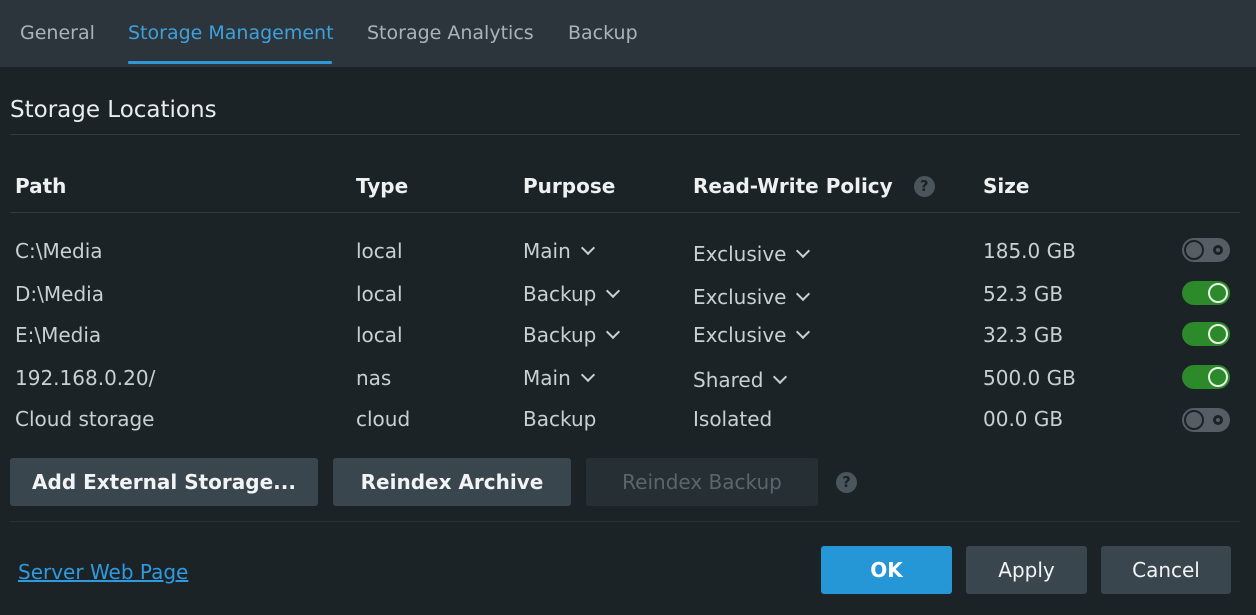 The width and height of the screenshot is (1256, 615). I want to click on size-cell: 00.0 GB, so click(1023, 419).